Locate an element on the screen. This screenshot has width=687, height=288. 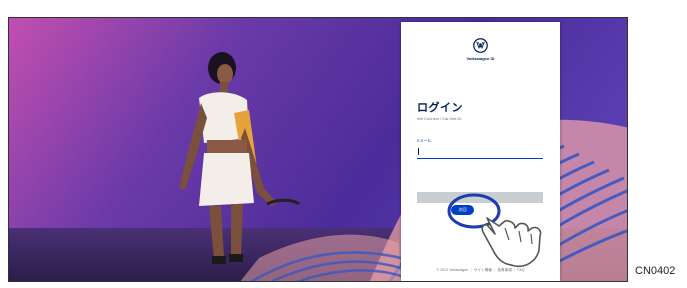
email-field is located at coordinates (480, 151).